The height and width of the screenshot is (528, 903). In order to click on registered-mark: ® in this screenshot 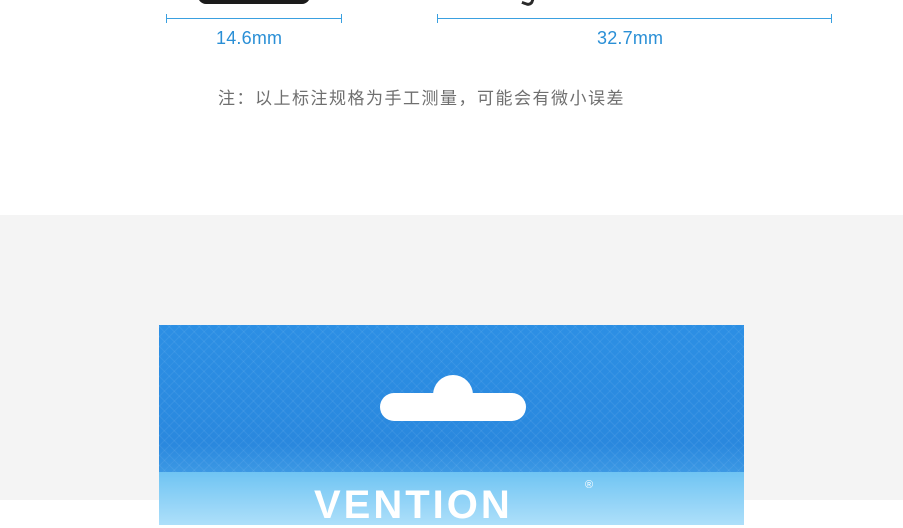, I will do `click(589, 485)`.